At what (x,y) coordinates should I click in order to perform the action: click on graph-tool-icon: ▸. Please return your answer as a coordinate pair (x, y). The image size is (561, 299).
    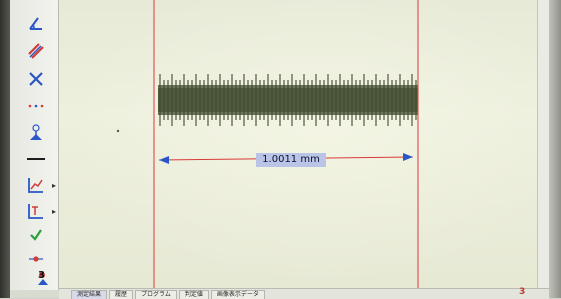
    Looking at the image, I should click on (40, 185).